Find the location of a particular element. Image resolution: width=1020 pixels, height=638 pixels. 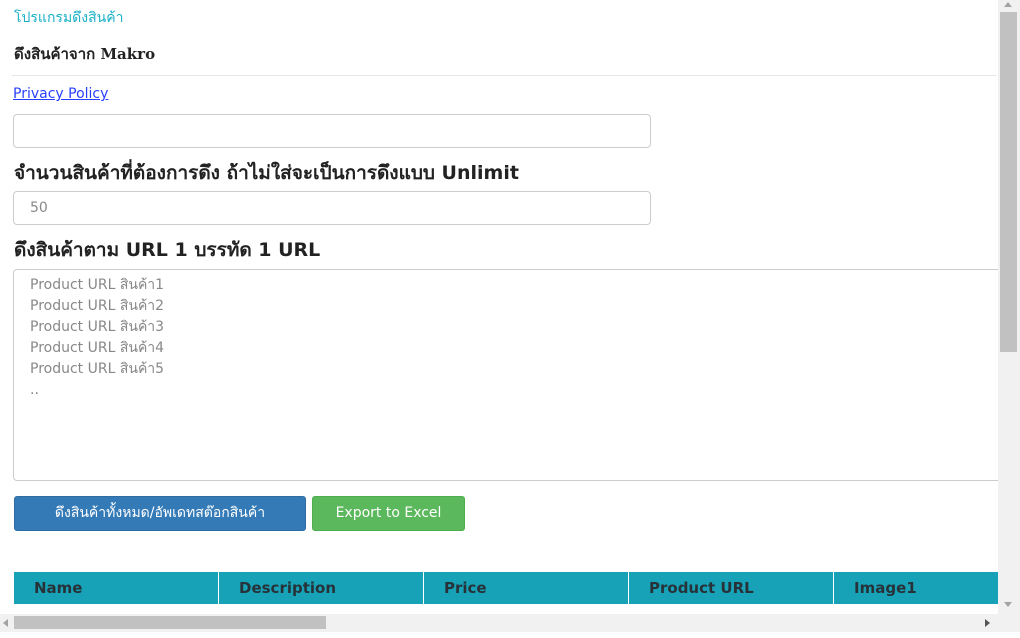

arrow-up-icon is located at coordinates (1008, 4).